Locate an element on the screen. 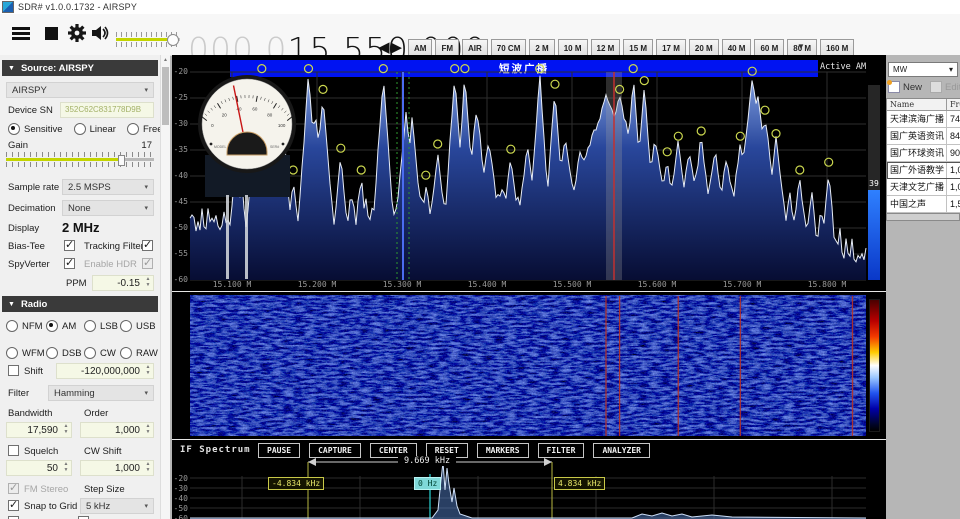  ppm-spinner: ▲ ▼ is located at coordinates (148, 282).